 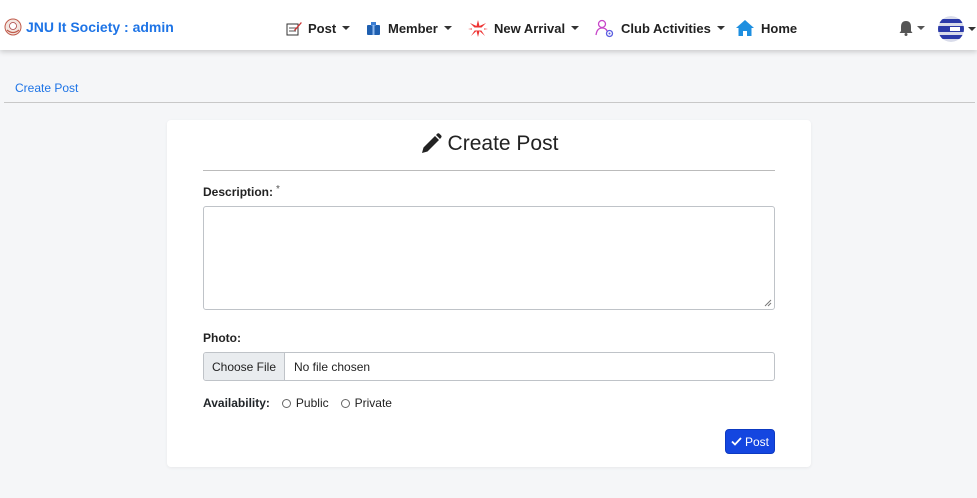 I want to click on society-logo-icon, so click(x=13, y=27).